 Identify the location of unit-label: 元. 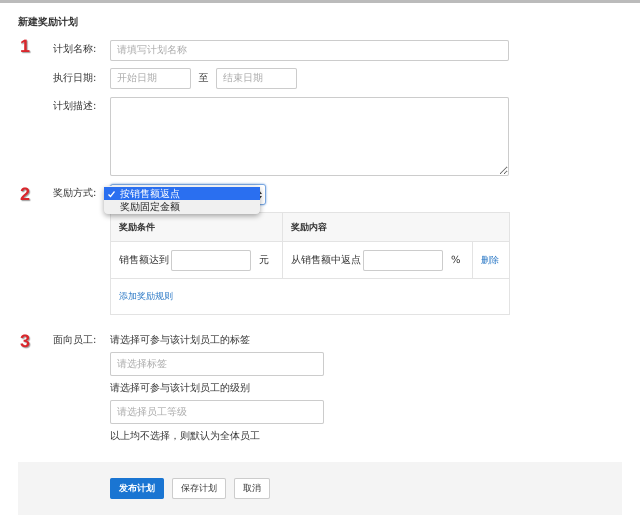
(264, 260).